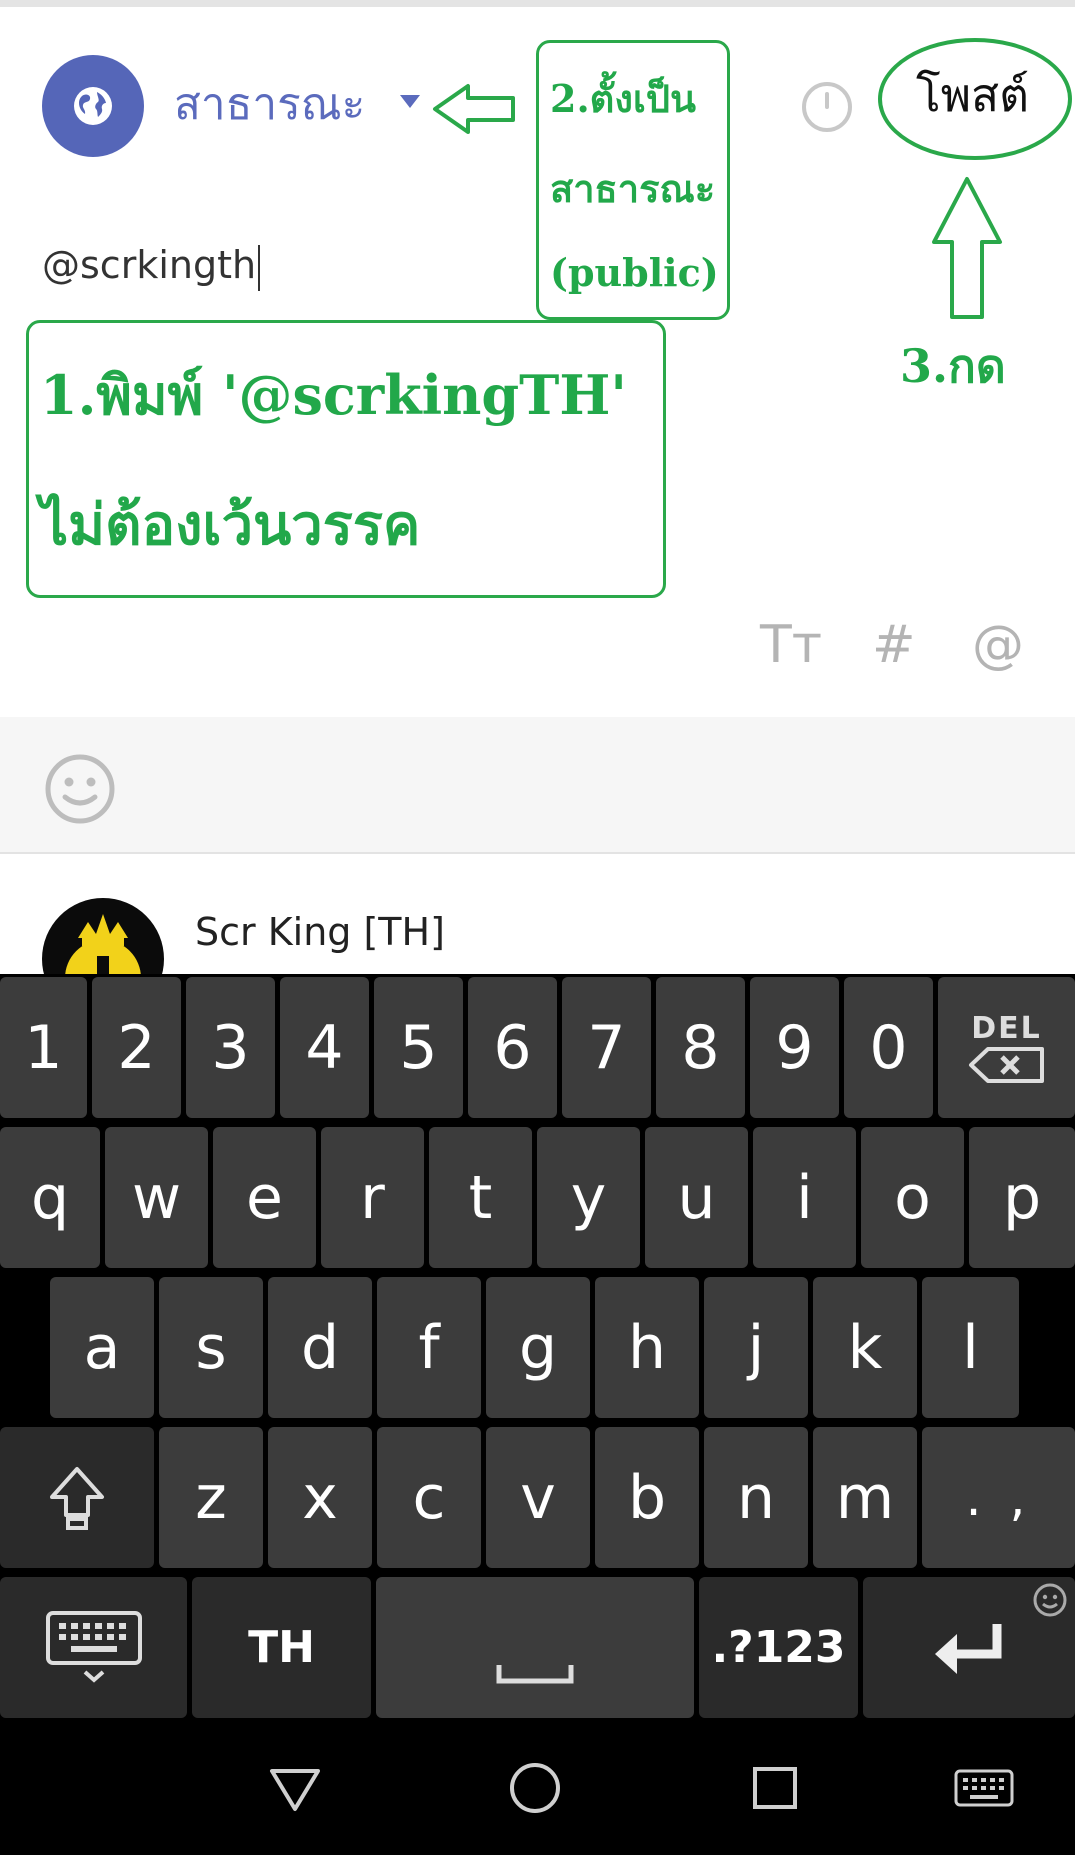 The image size is (1075, 1855). Describe the element at coordinates (264, 1197) in the screenshot. I see `key-e: e` at that location.